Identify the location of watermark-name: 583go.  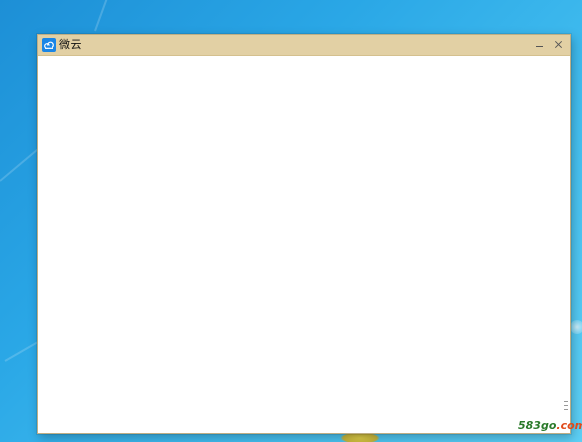
(537, 425).